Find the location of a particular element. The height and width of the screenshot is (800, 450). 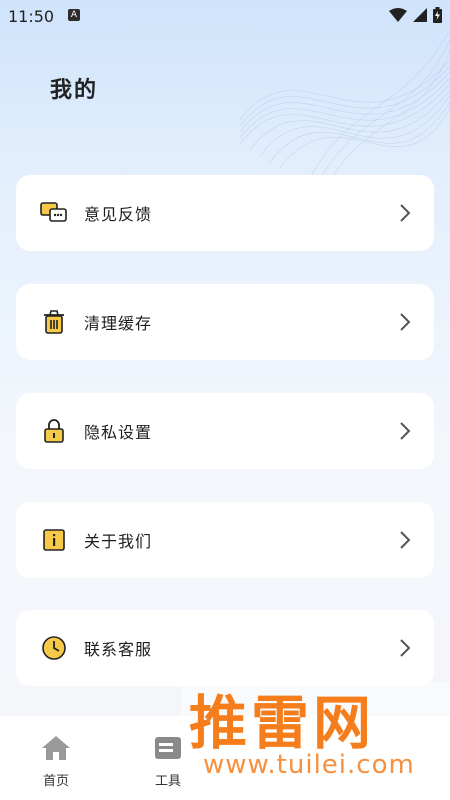

menu-item-label: 关于我们 is located at coordinates (118, 541).